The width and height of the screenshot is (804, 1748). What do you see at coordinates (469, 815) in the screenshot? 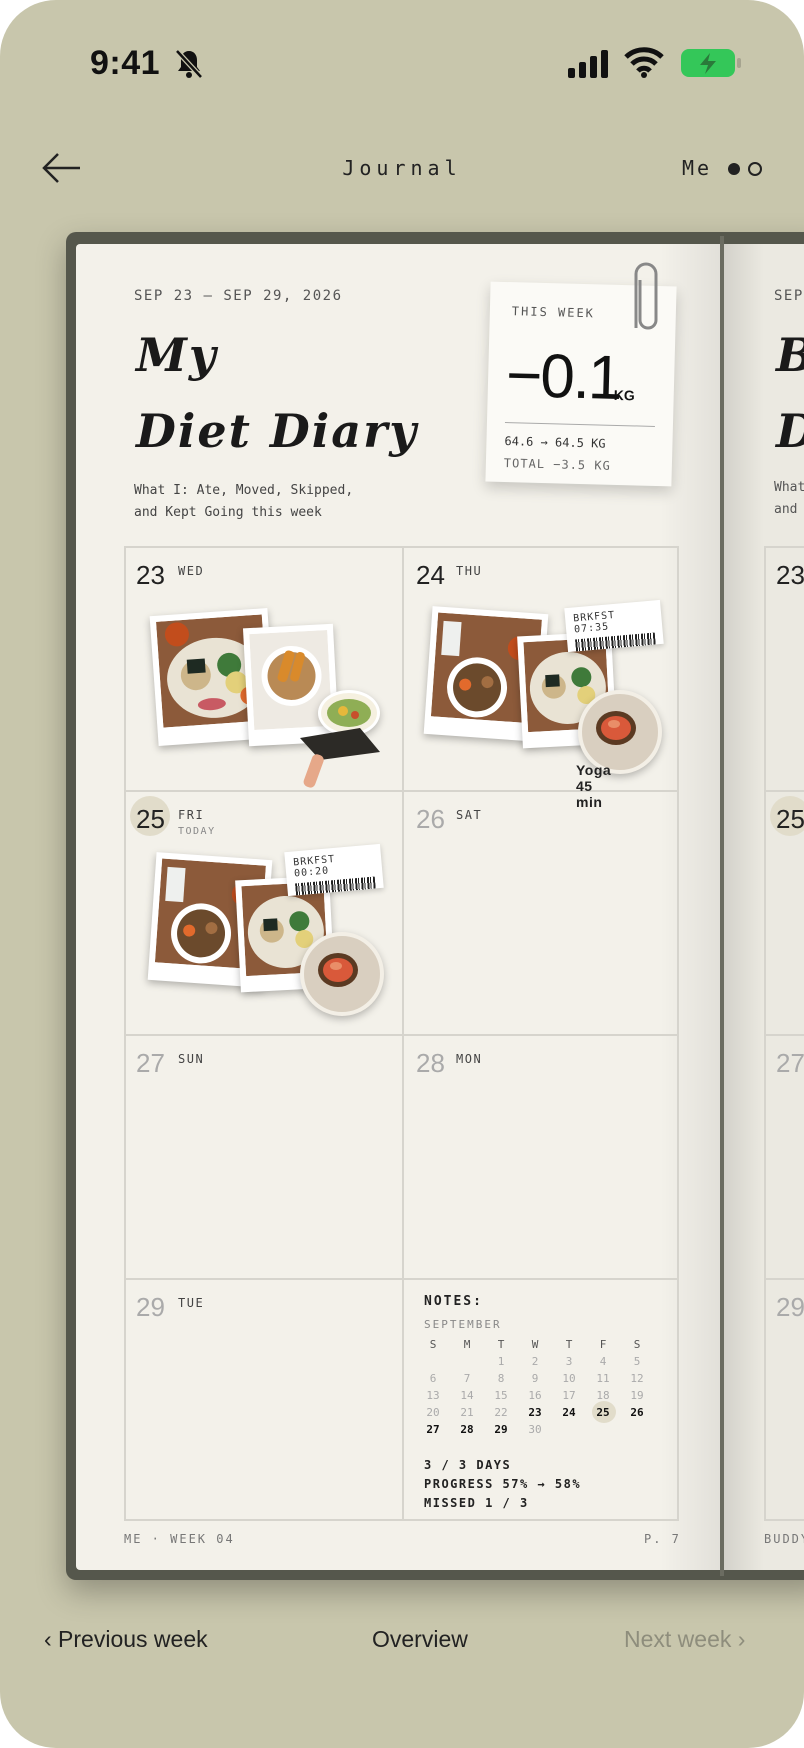
I see `day-name: SAT` at bounding box center [469, 815].